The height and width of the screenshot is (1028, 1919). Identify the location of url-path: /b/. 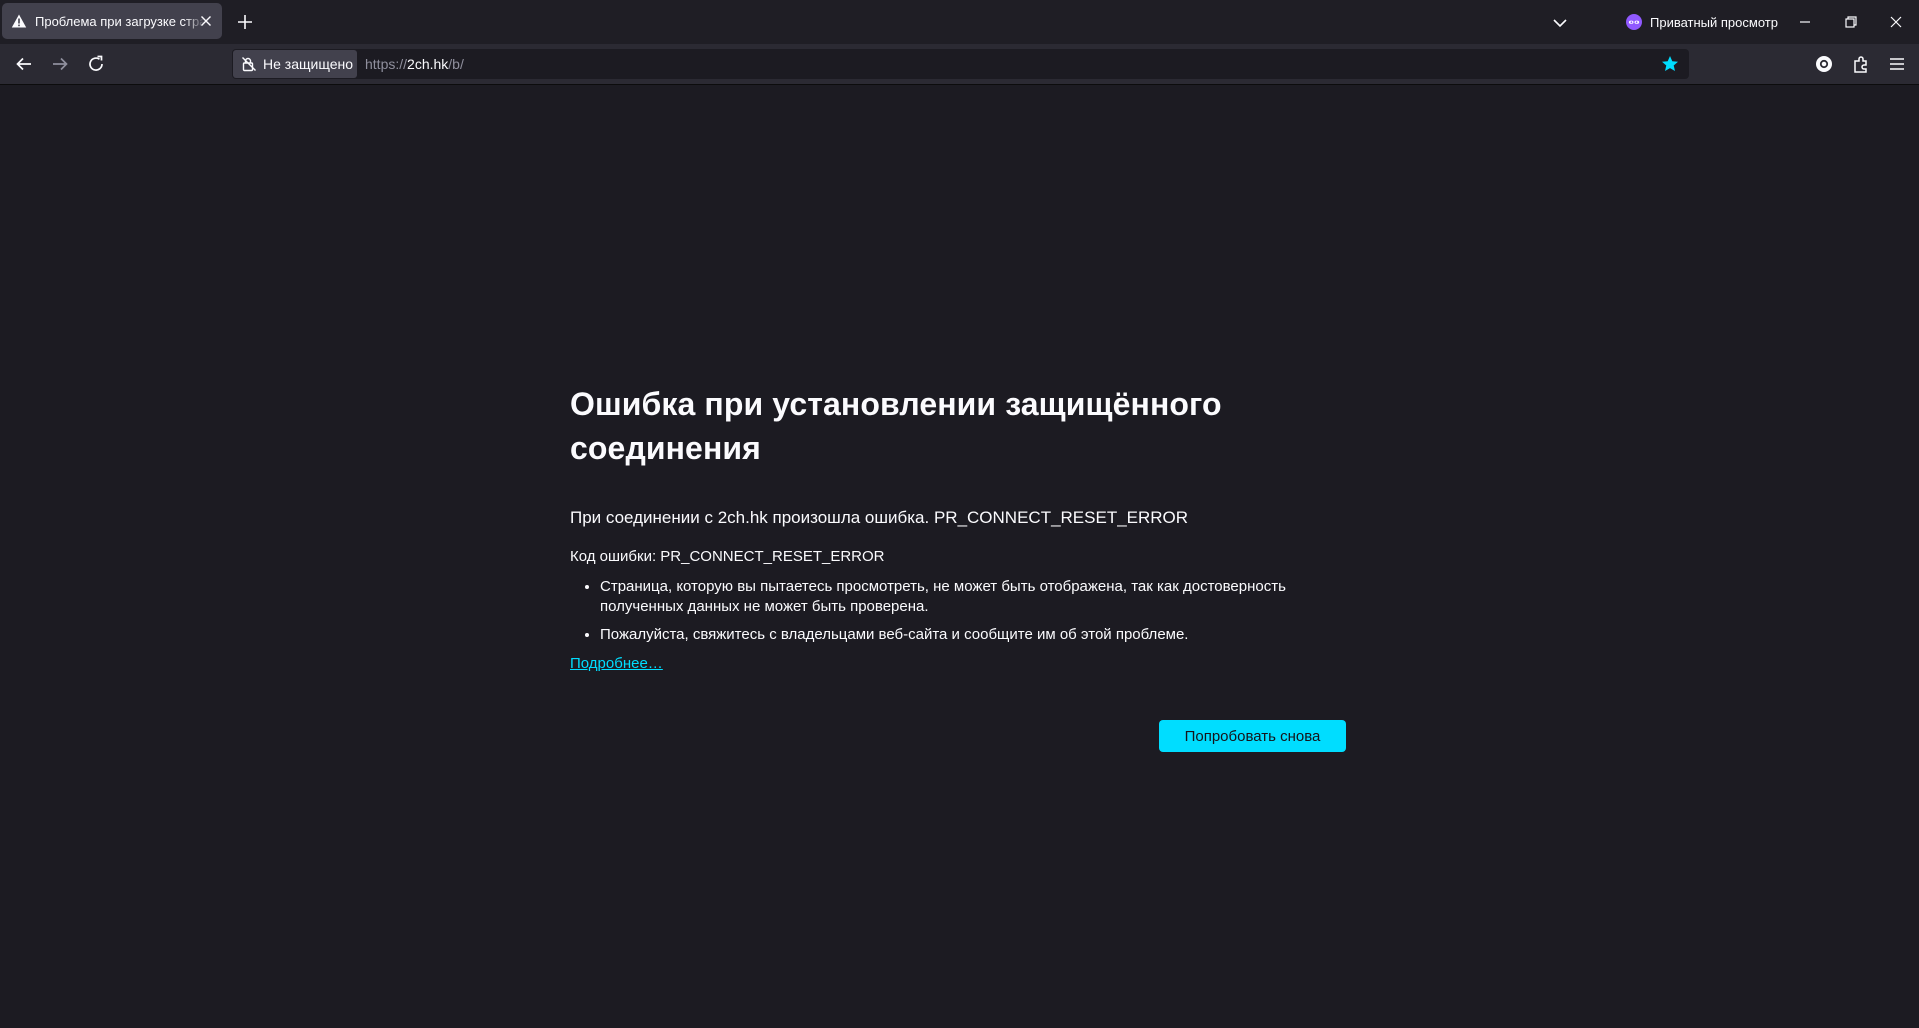
(456, 64).